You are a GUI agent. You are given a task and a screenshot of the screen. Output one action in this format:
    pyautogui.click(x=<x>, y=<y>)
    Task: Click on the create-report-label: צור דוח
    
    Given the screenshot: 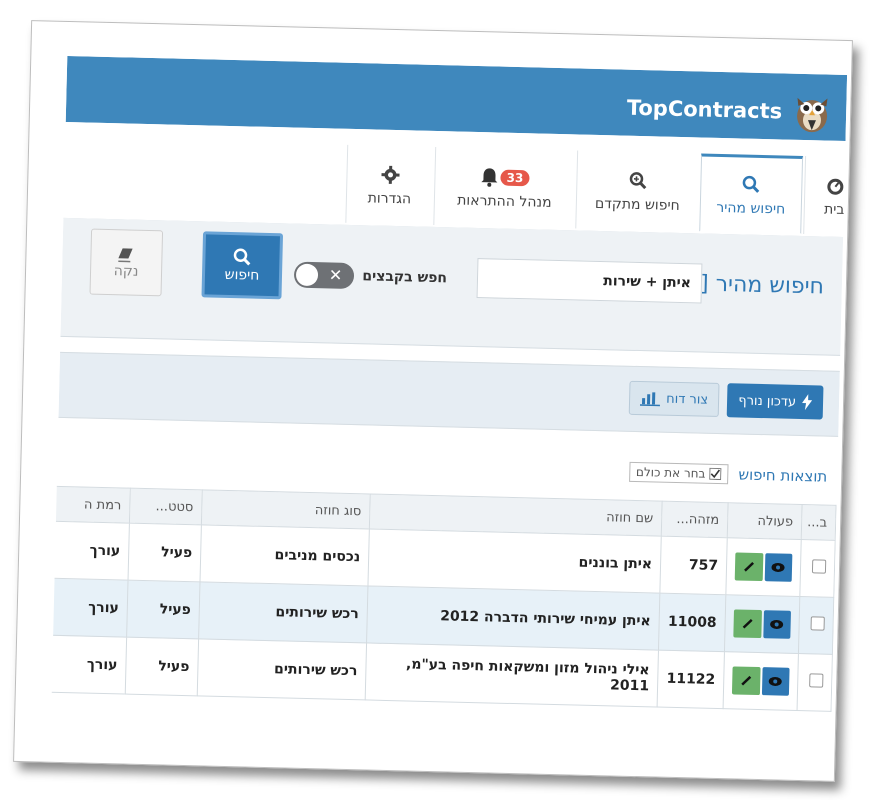 What is the action you would take?
    pyautogui.click(x=687, y=399)
    